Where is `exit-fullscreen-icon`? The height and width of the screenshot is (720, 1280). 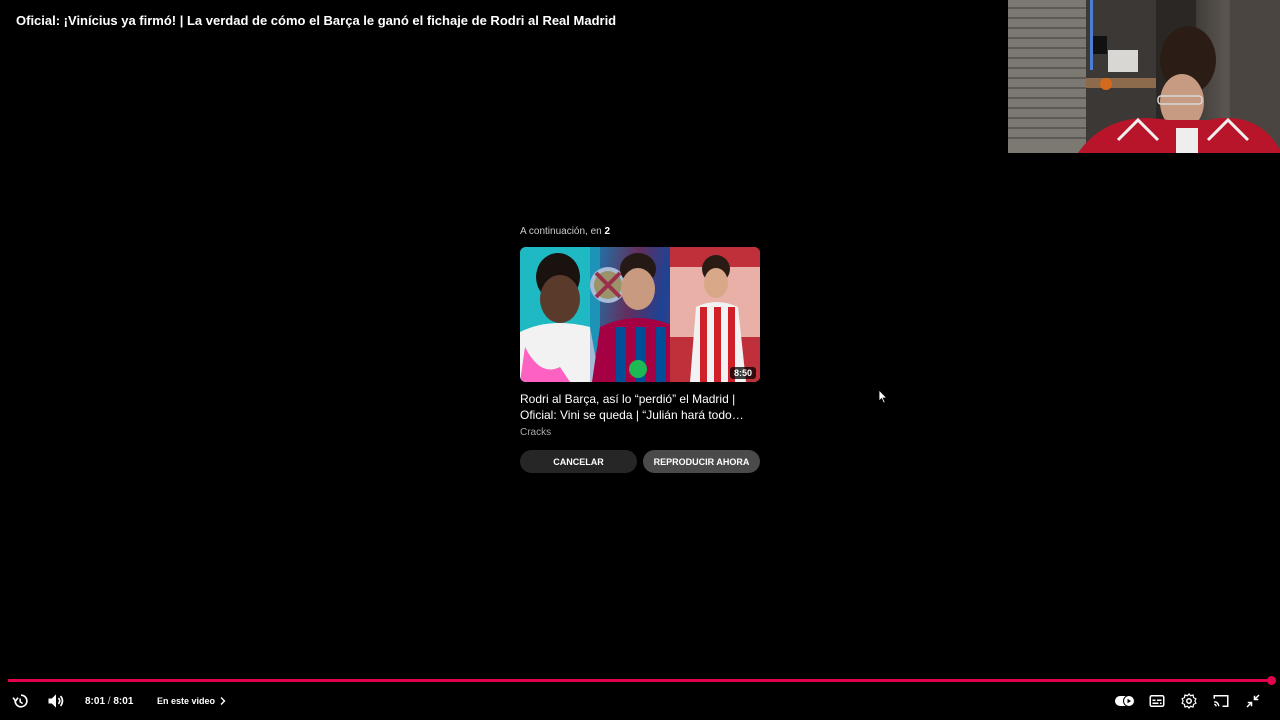
exit-fullscreen-icon is located at coordinates (1253, 701).